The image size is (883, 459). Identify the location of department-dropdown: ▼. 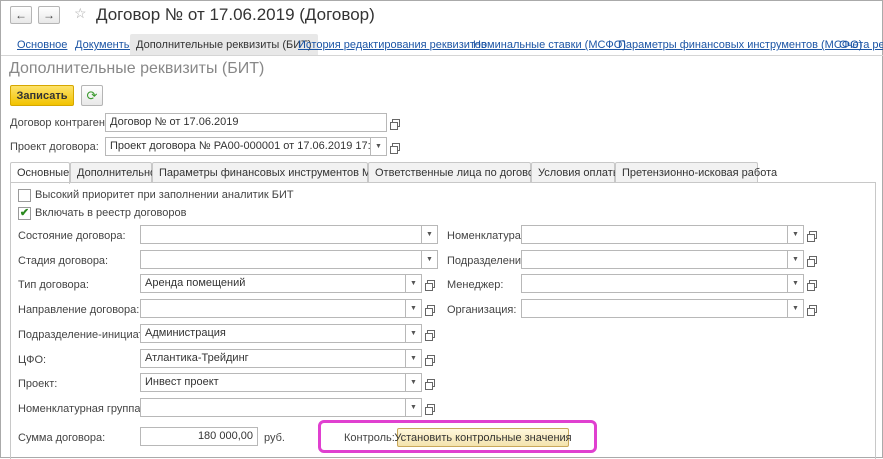
(796, 259).